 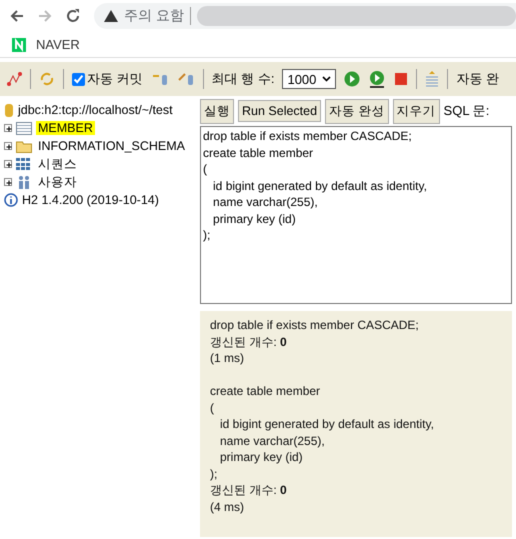 I want to click on result-line: );, so click(x=214, y=474).